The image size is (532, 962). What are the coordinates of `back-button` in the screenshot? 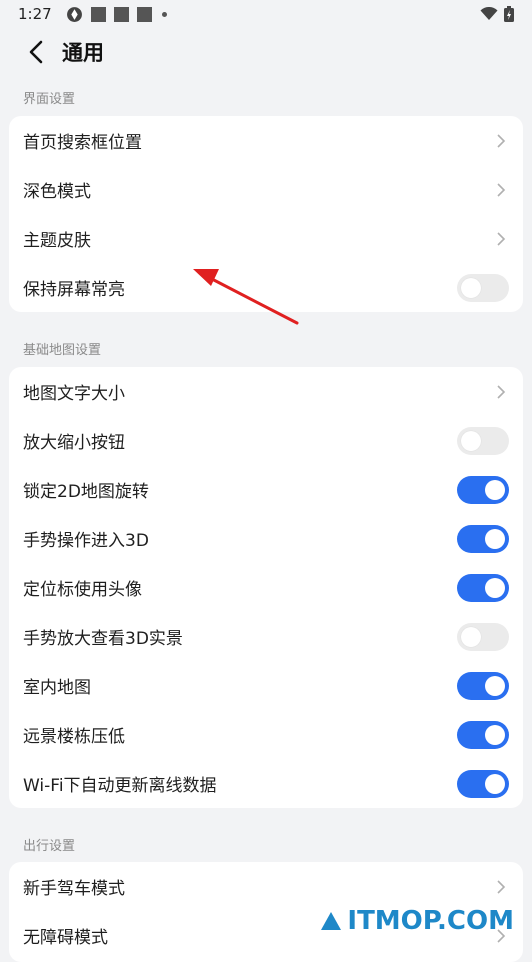 It's located at (36, 52).